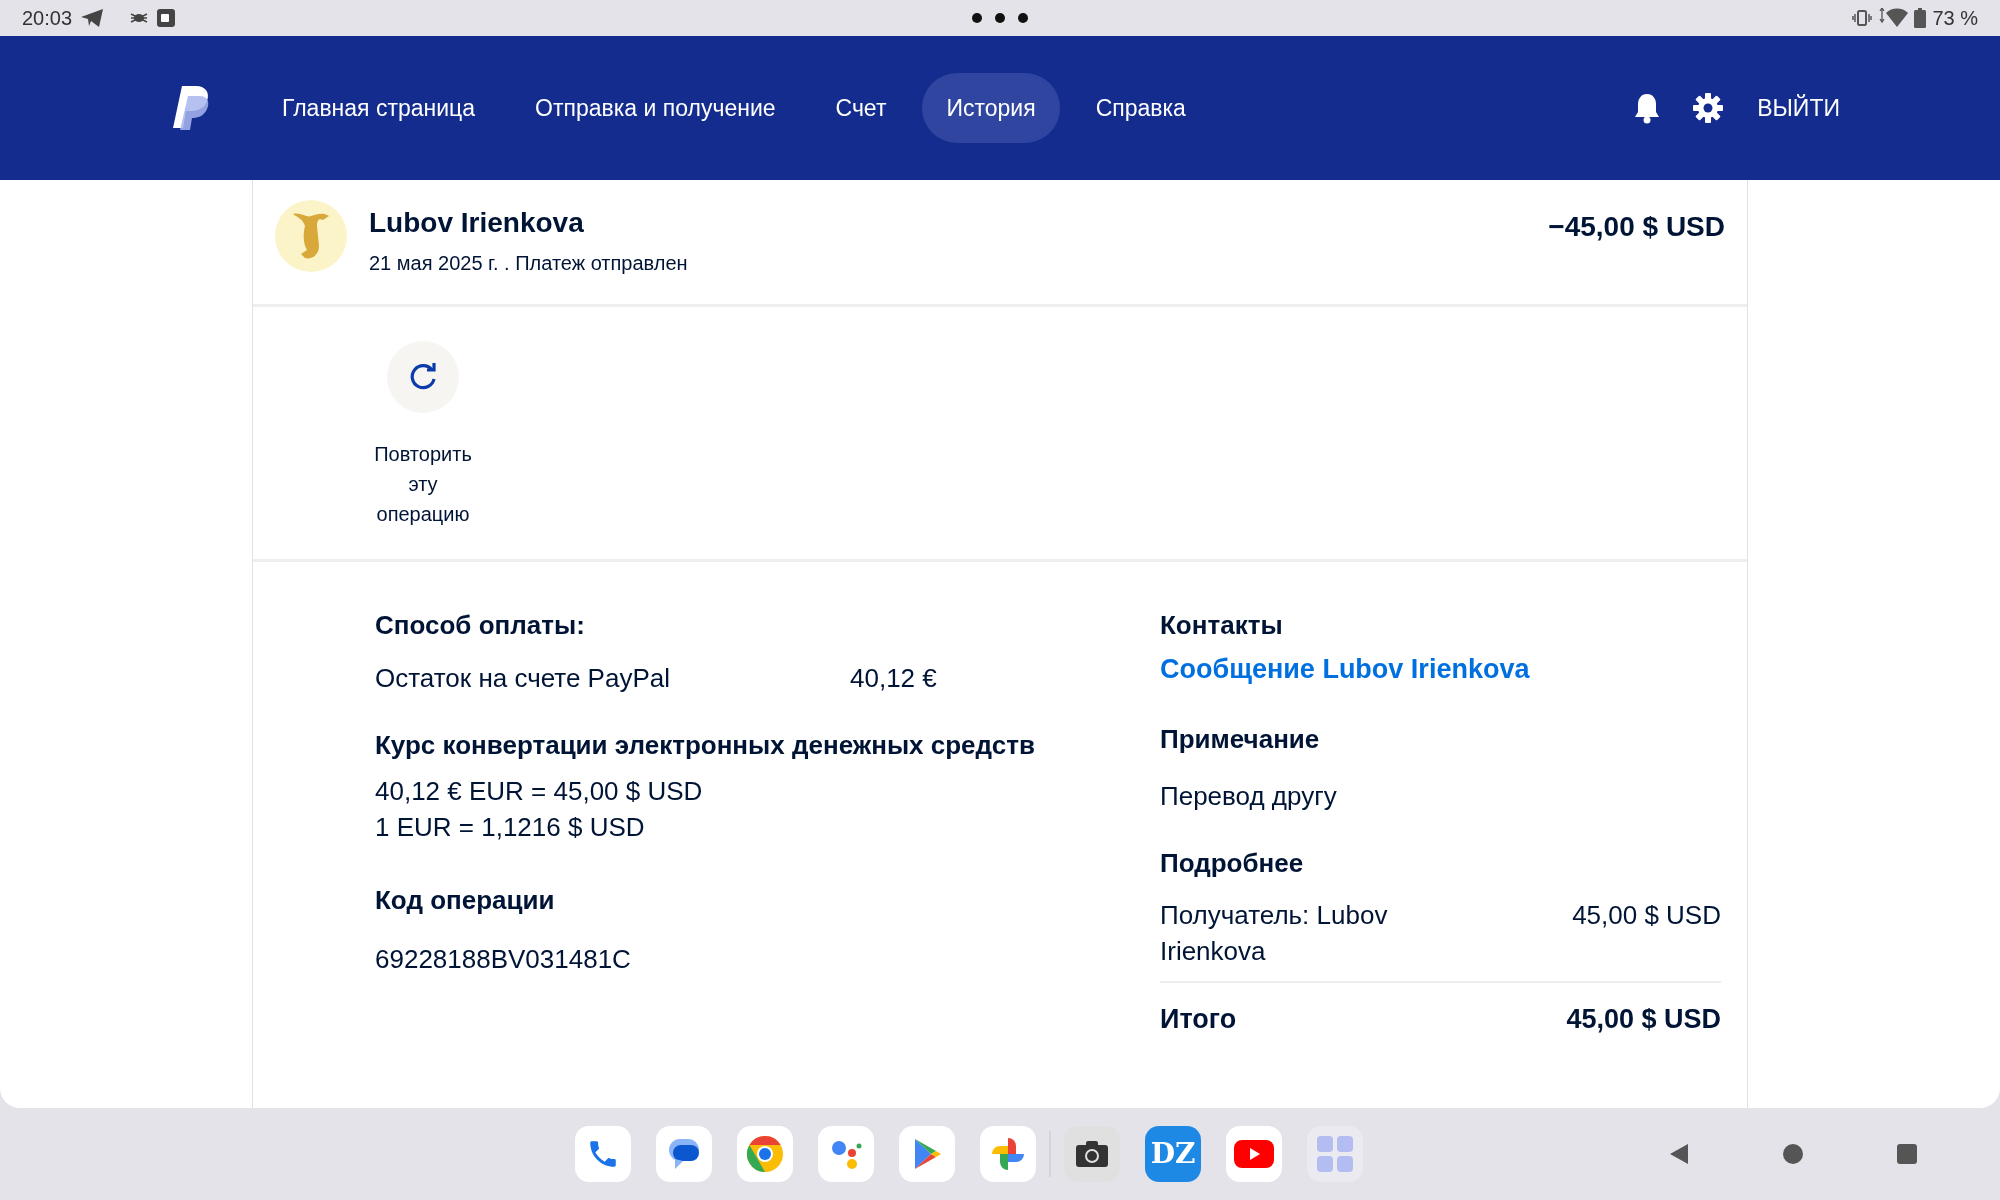 The image size is (2000, 1200). What do you see at coordinates (1893, 18) in the screenshot?
I see `wifi-icon` at bounding box center [1893, 18].